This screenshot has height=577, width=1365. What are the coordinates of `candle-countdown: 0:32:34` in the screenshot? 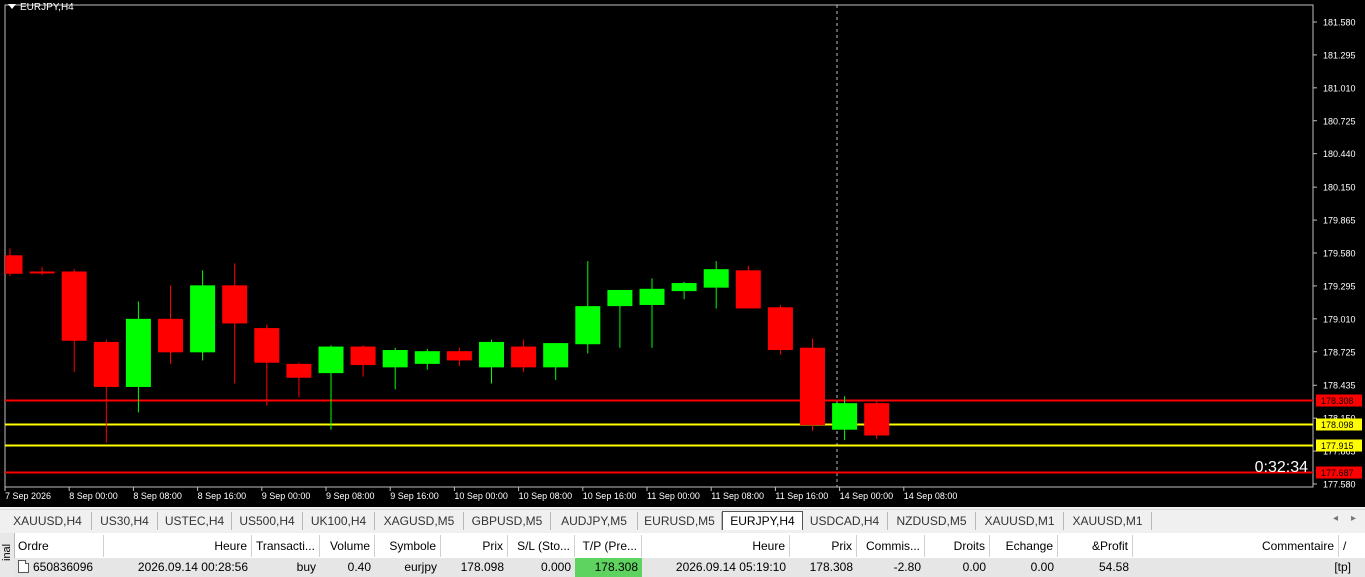 It's located at (1281, 467).